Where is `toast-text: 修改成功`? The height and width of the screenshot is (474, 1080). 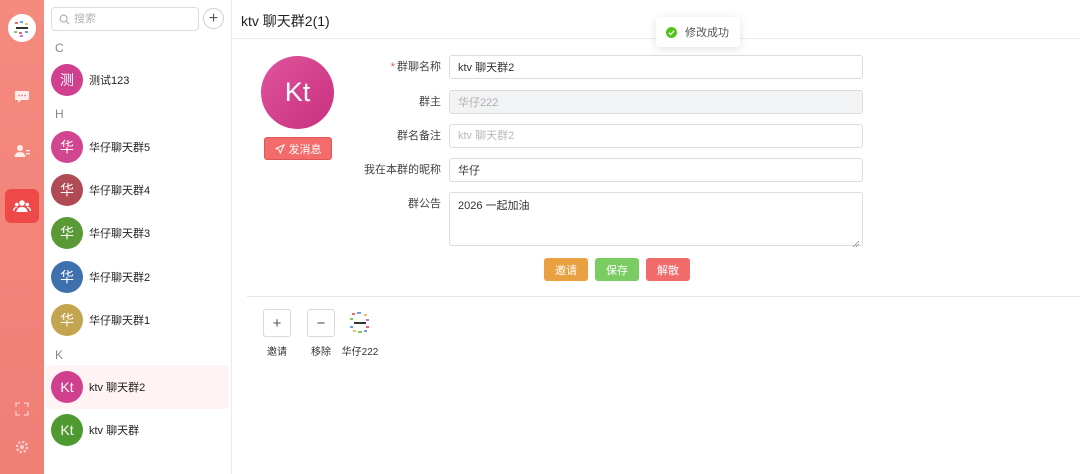 toast-text: 修改成功 is located at coordinates (707, 33).